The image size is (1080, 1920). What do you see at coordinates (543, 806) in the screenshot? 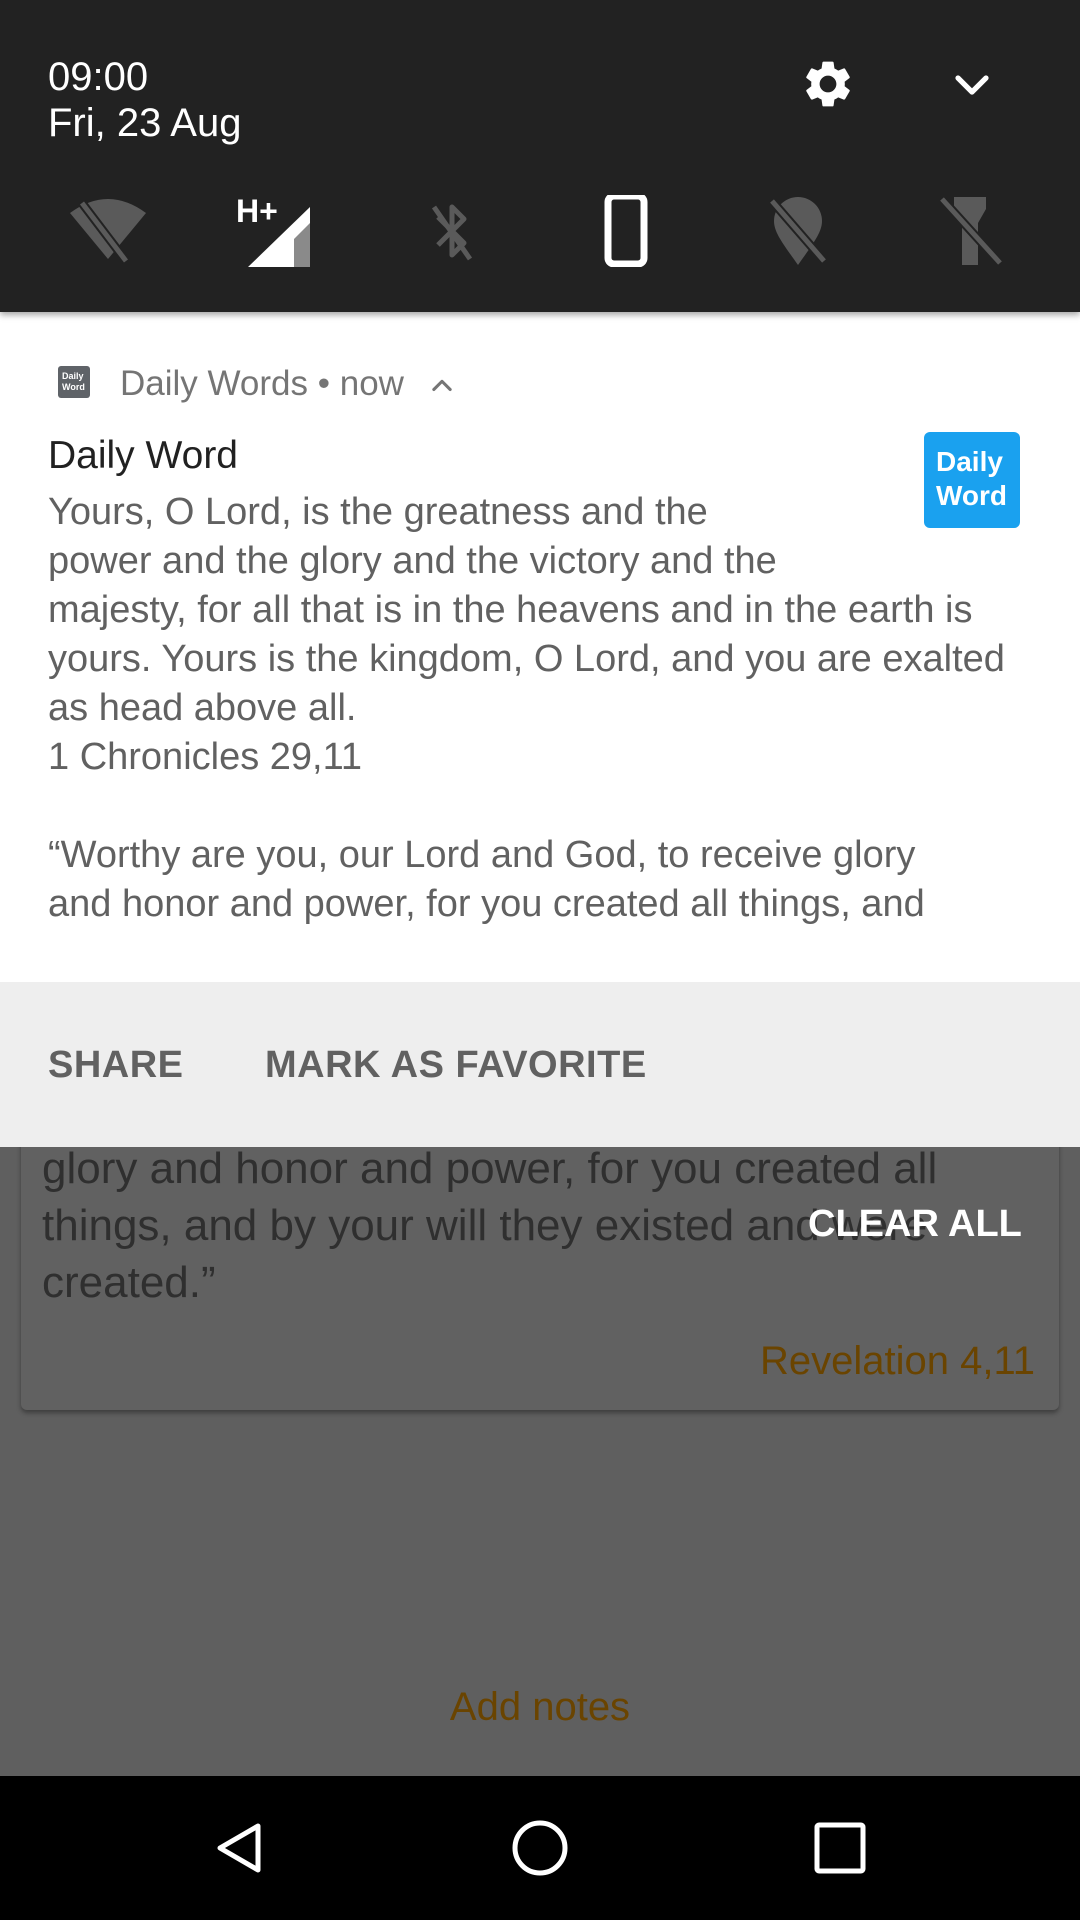
I see `verse-gap` at bounding box center [543, 806].